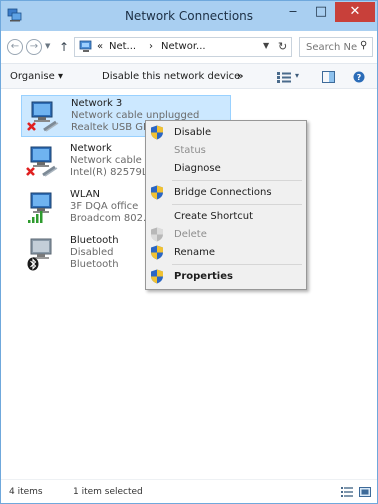 This screenshot has width=378, height=504. What do you see at coordinates (321, 12) in the screenshot?
I see `maximize-button: □` at bounding box center [321, 12].